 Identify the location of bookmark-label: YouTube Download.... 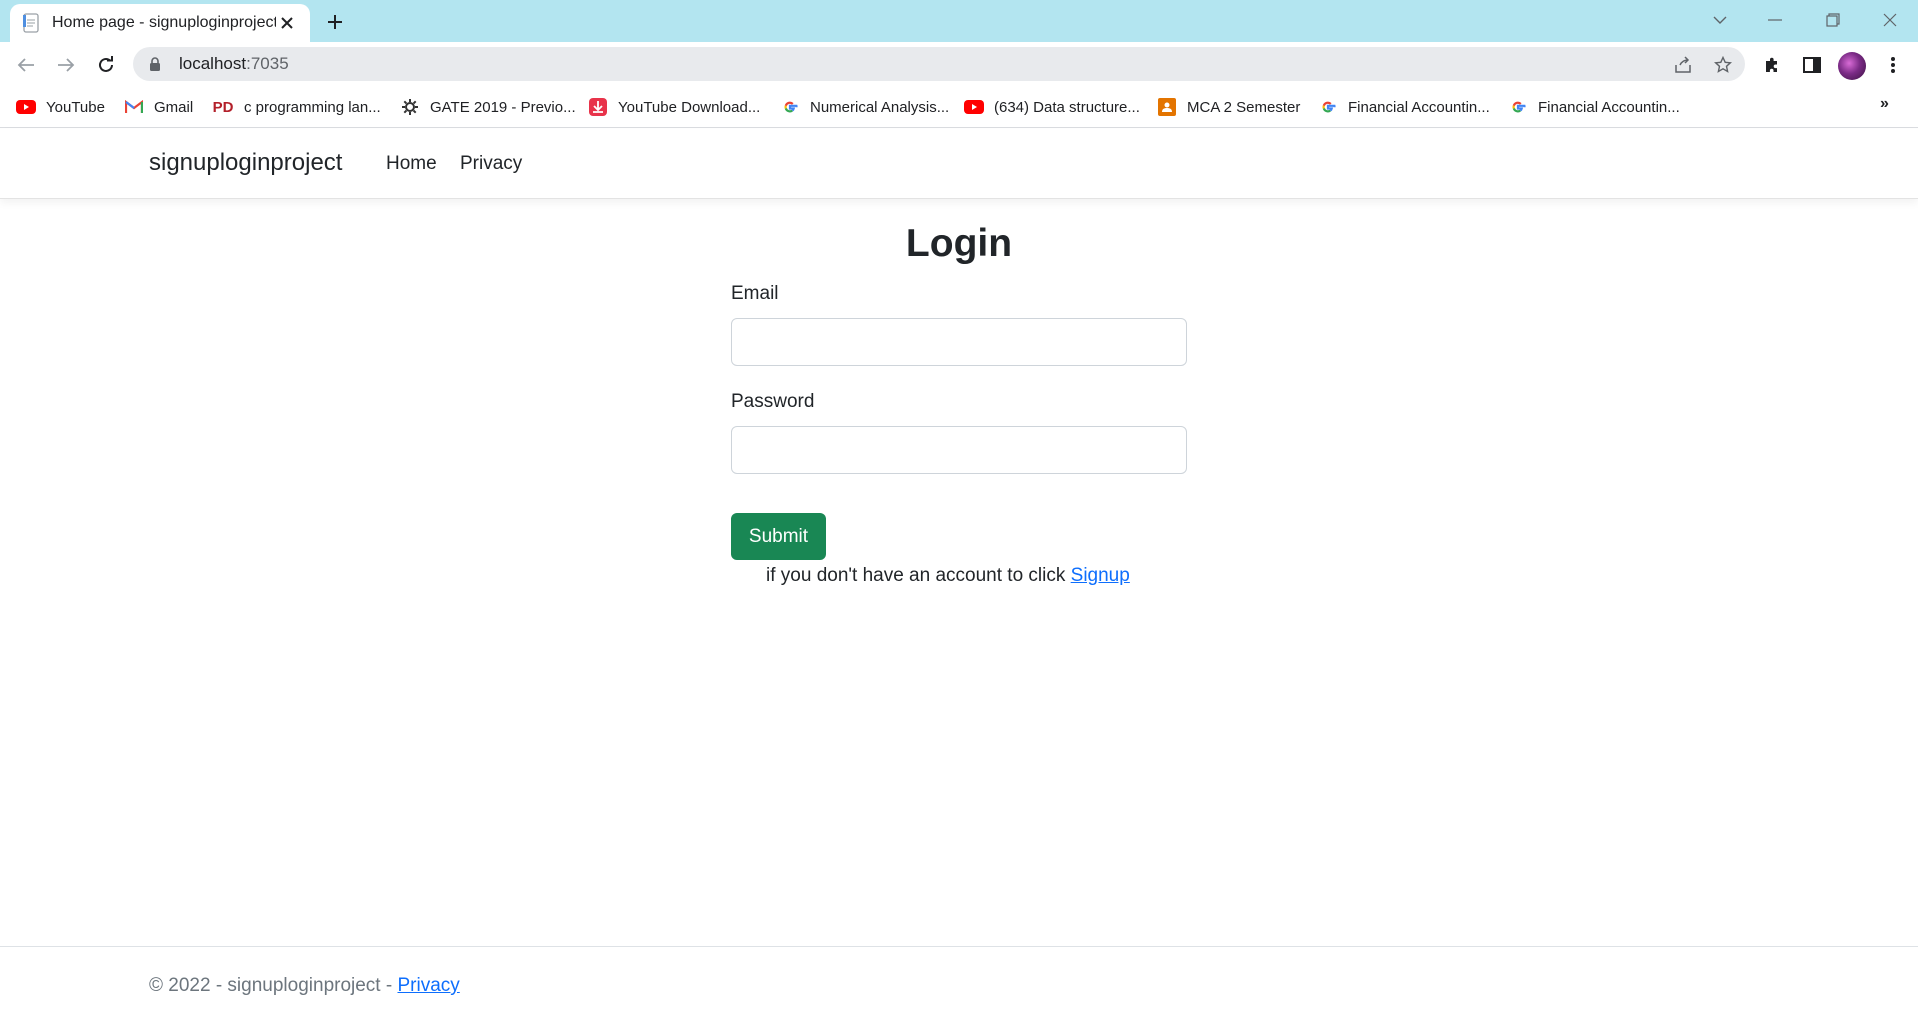
(689, 107).